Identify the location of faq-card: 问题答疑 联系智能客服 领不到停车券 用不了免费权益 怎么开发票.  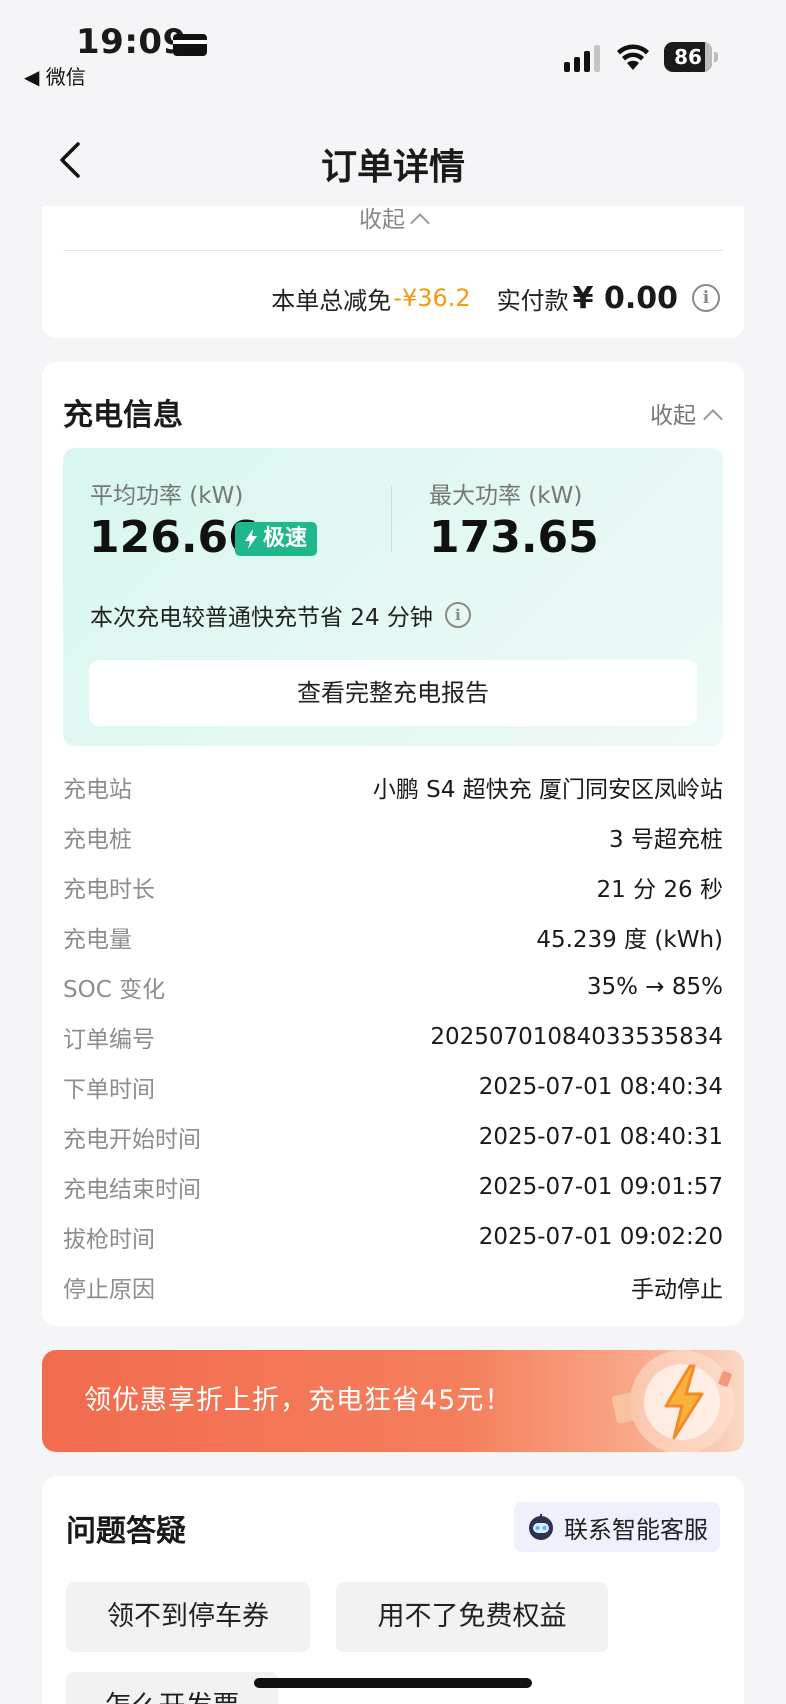
(393, 1590).